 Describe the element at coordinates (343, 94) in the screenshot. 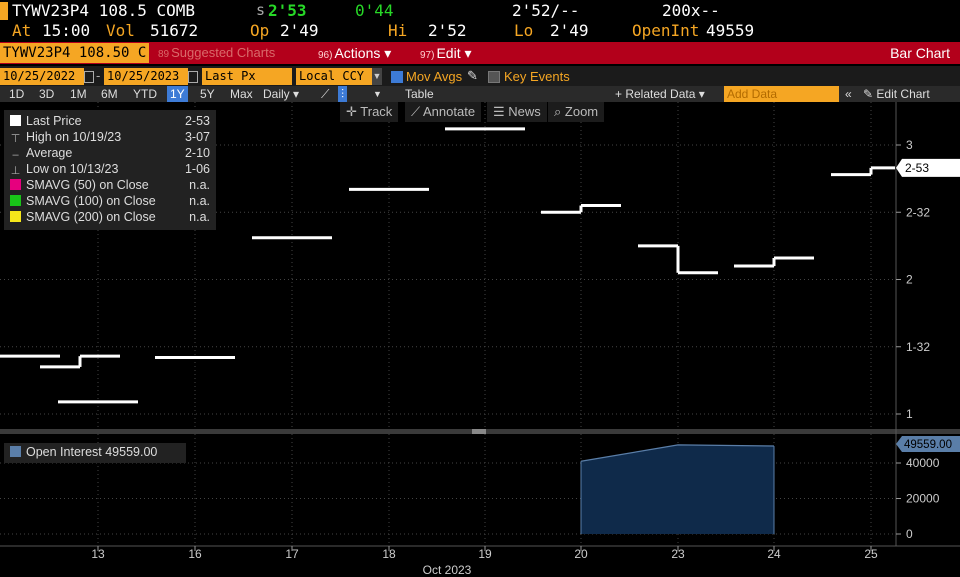

I see `bar-chart-icon: ⫶` at that location.